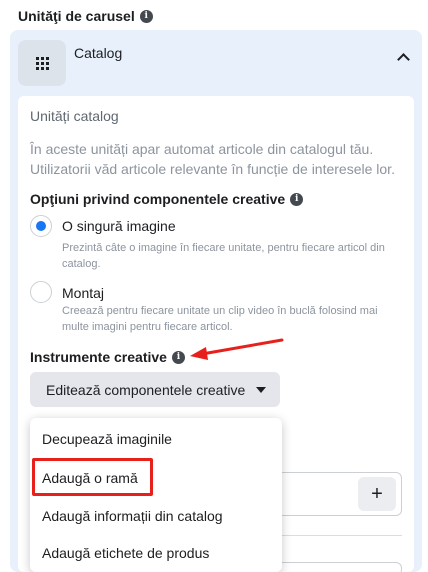  What do you see at coordinates (92, 477) in the screenshot?
I see `red-highlight-annotation` at bounding box center [92, 477].